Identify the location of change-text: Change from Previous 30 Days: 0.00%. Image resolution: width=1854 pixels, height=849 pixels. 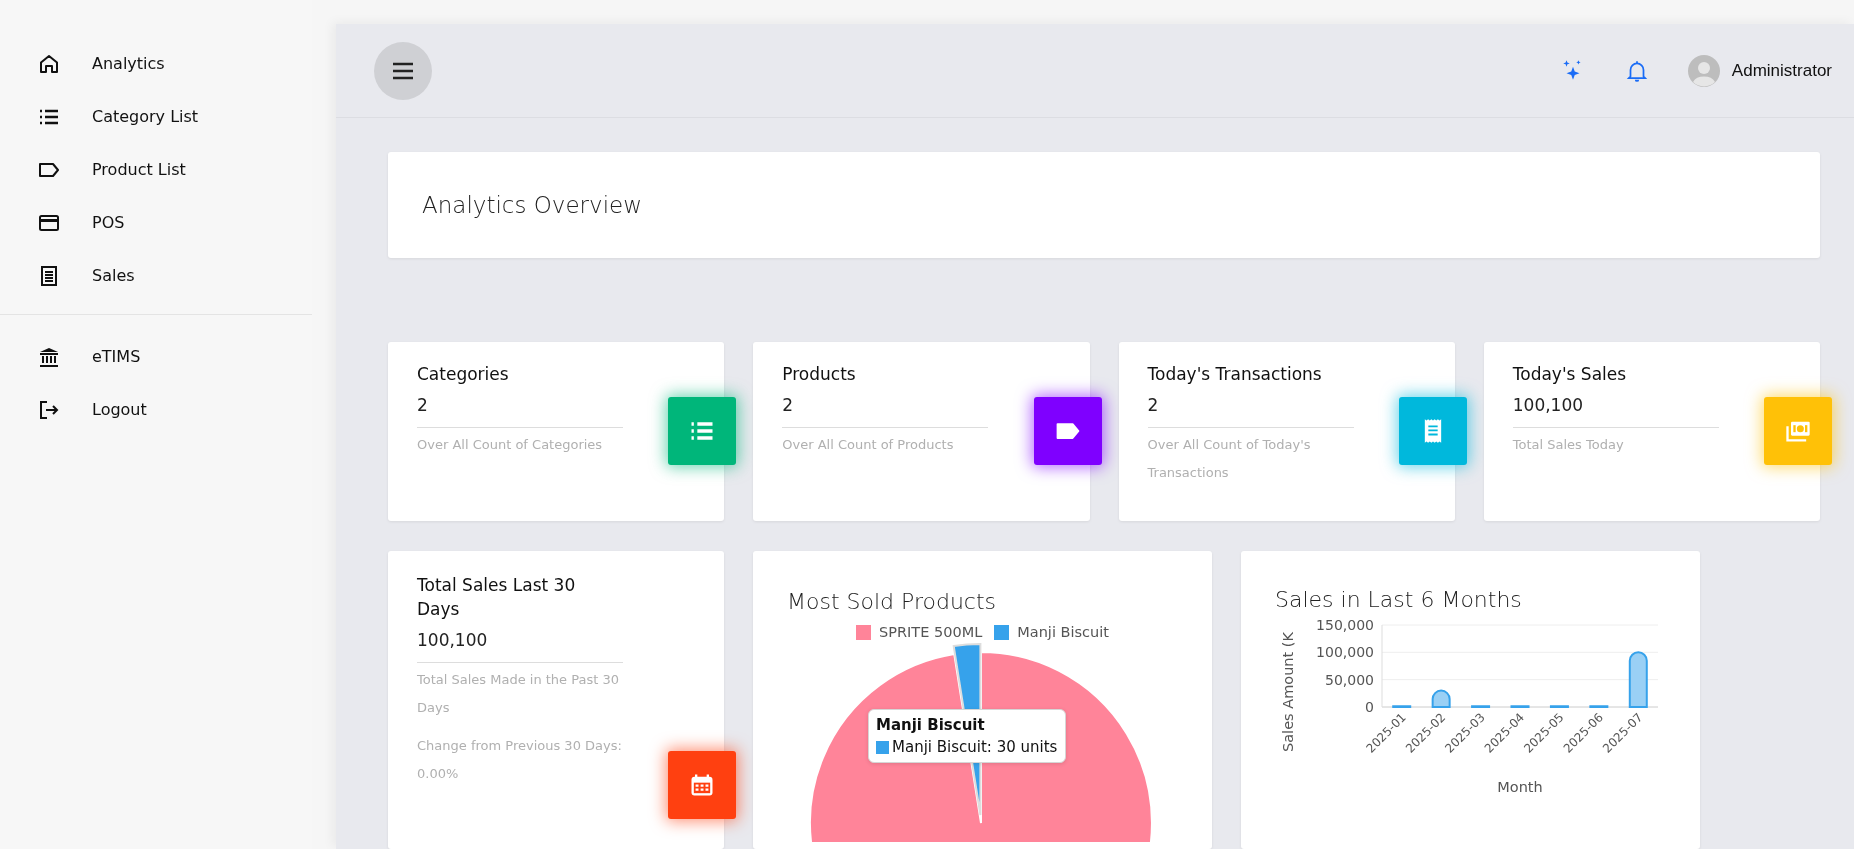
(520, 760).